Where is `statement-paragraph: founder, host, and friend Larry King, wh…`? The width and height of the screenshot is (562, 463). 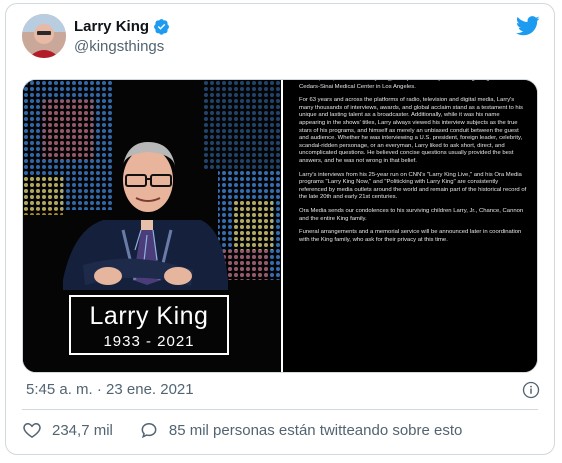 statement-paragraph: founder, host, and friend Larry King, wh… is located at coordinates (403, 85).